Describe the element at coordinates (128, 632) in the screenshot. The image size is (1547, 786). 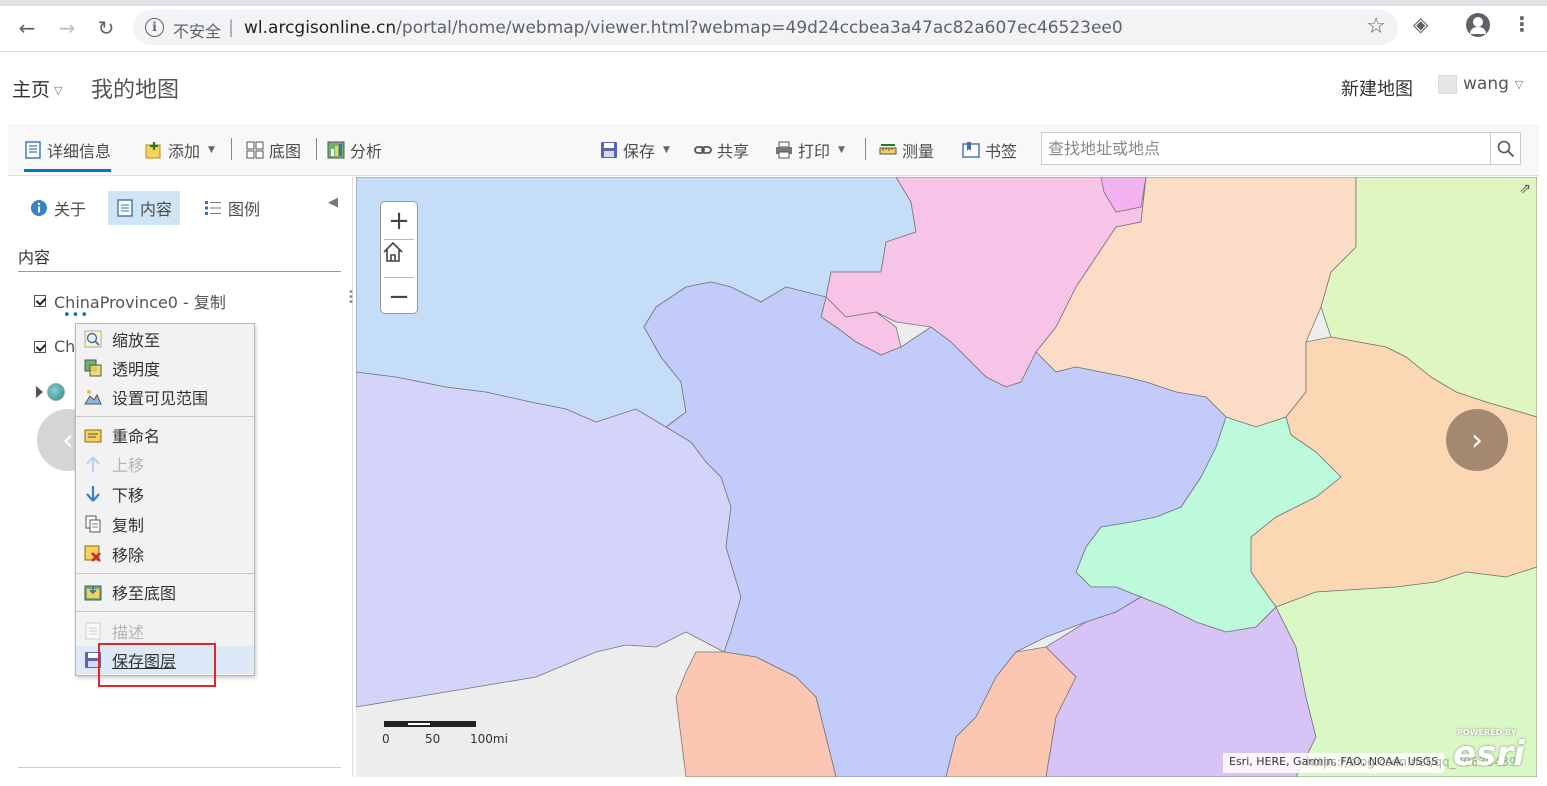
I see `menu-item-label: 描述` at that location.